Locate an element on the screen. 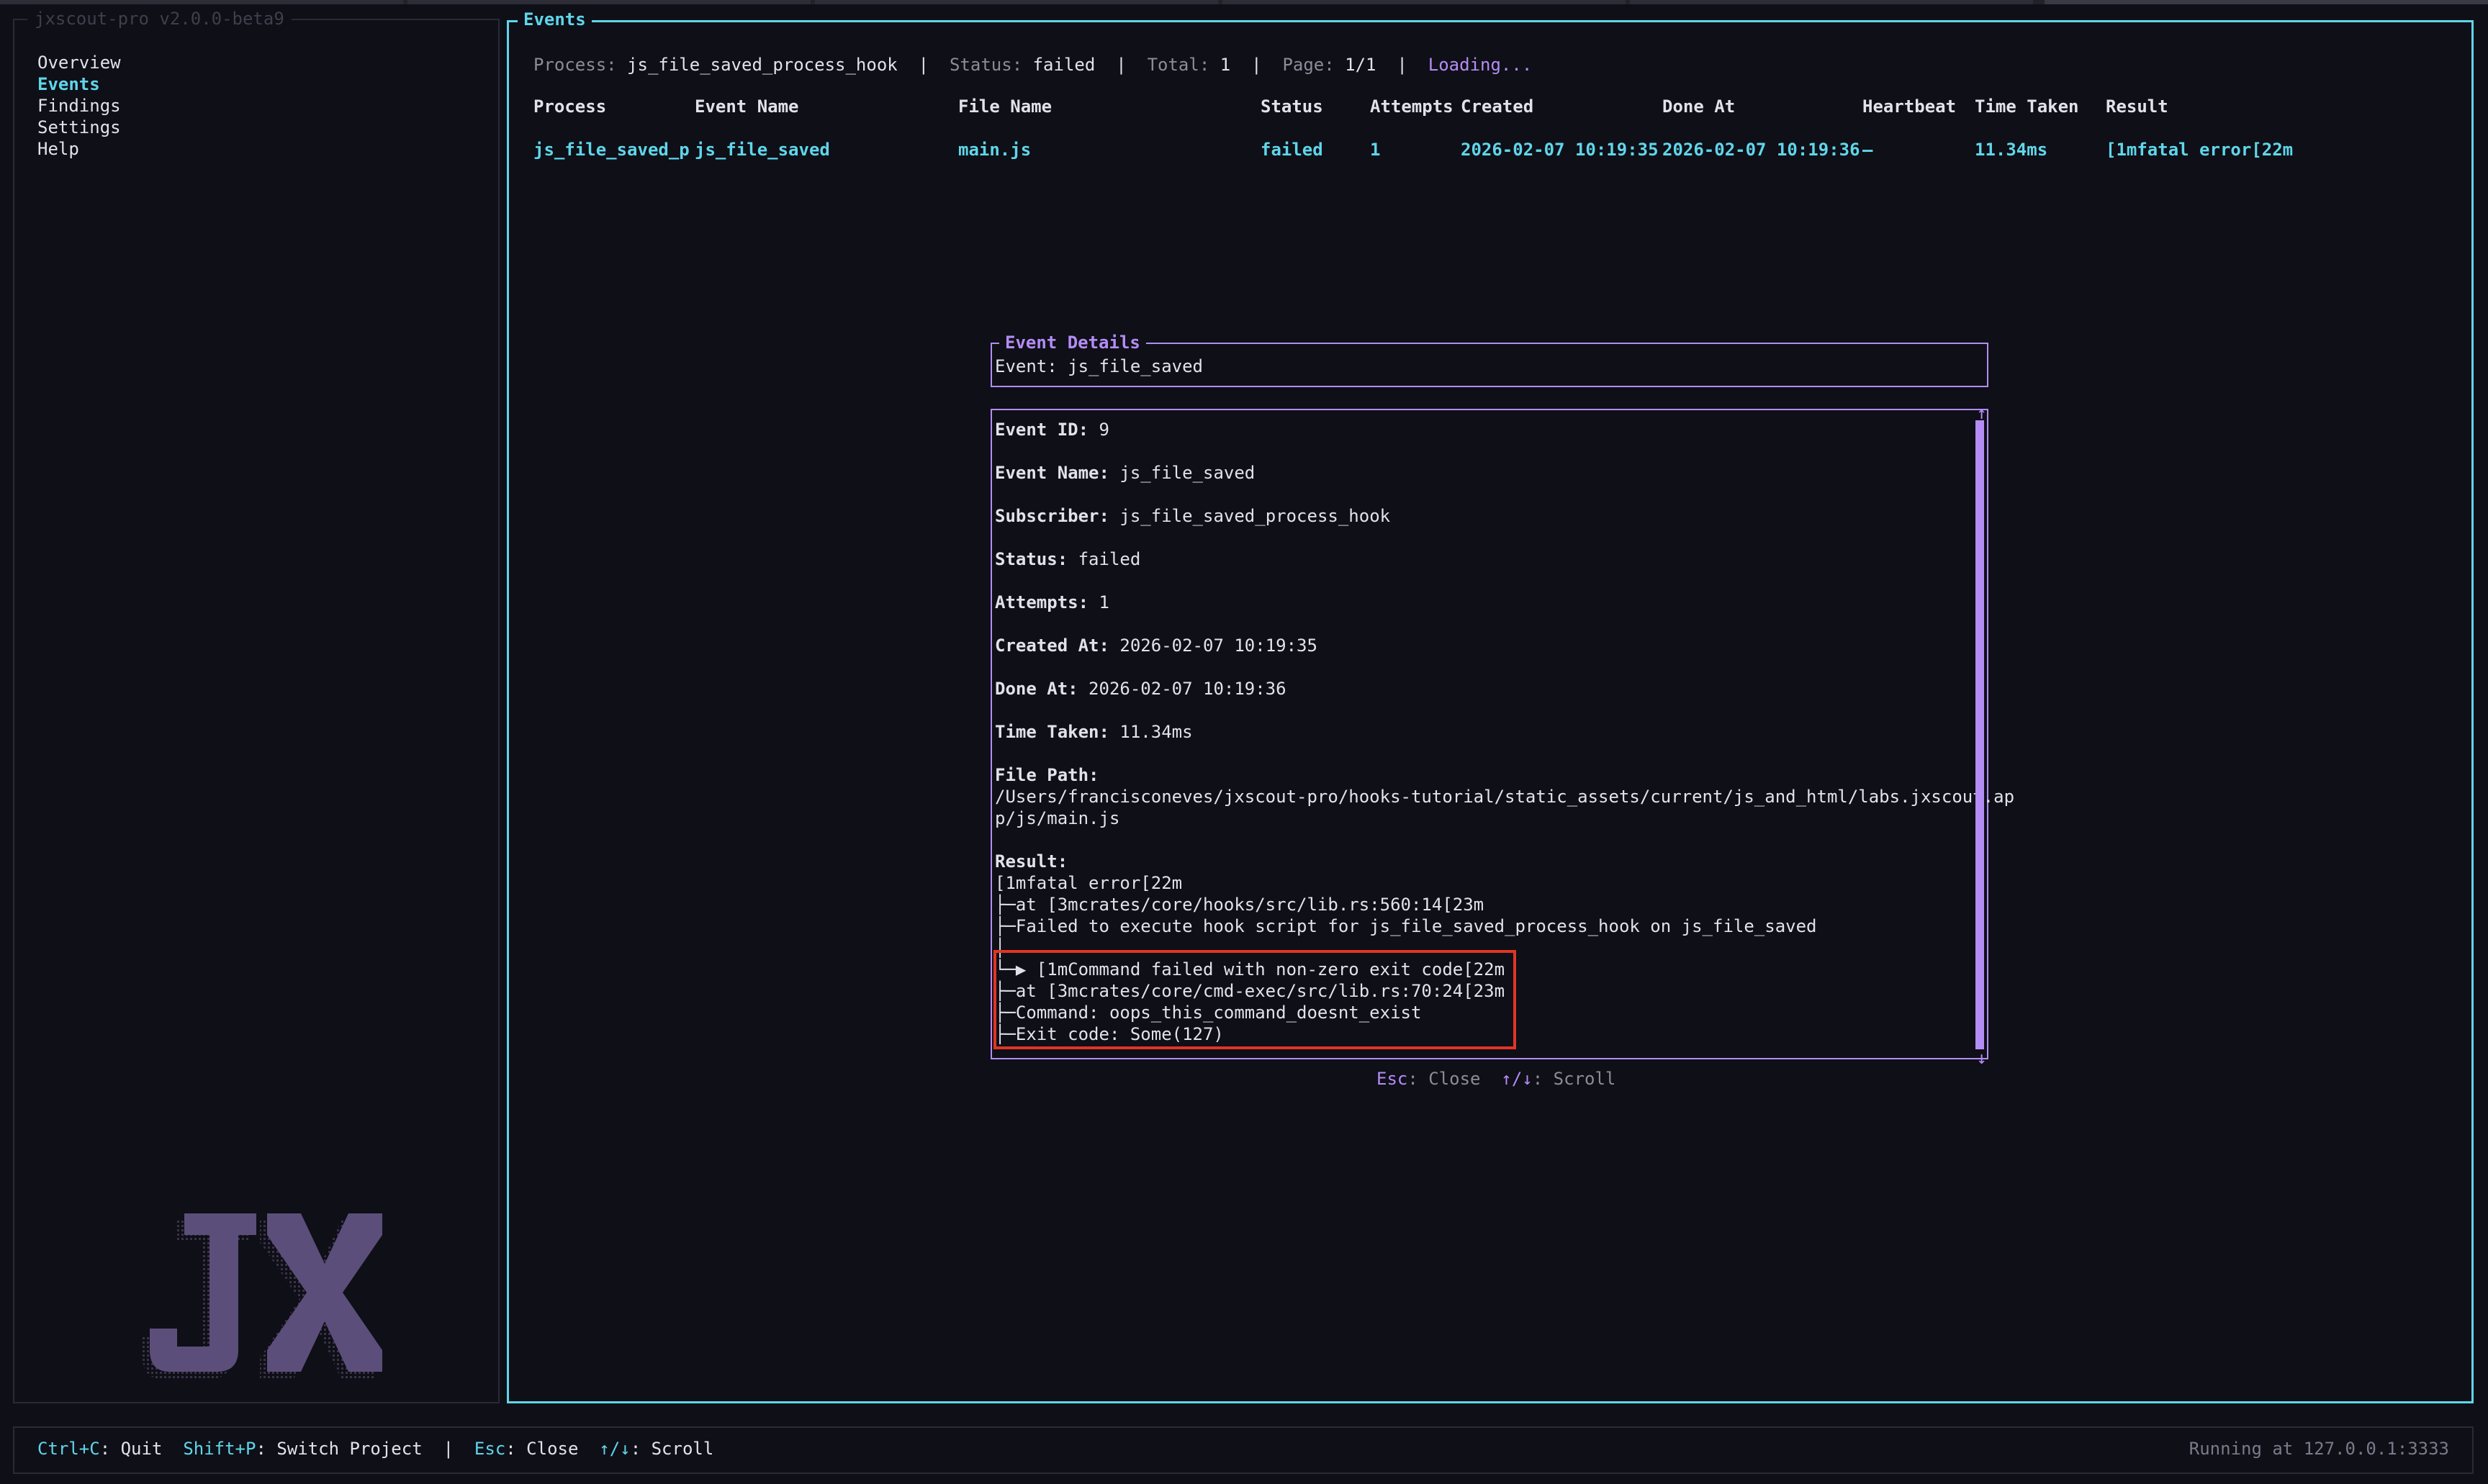 This screenshot has height=1484, width=2488. column-header-time-taken: Time Taken is located at coordinates (2027, 106).